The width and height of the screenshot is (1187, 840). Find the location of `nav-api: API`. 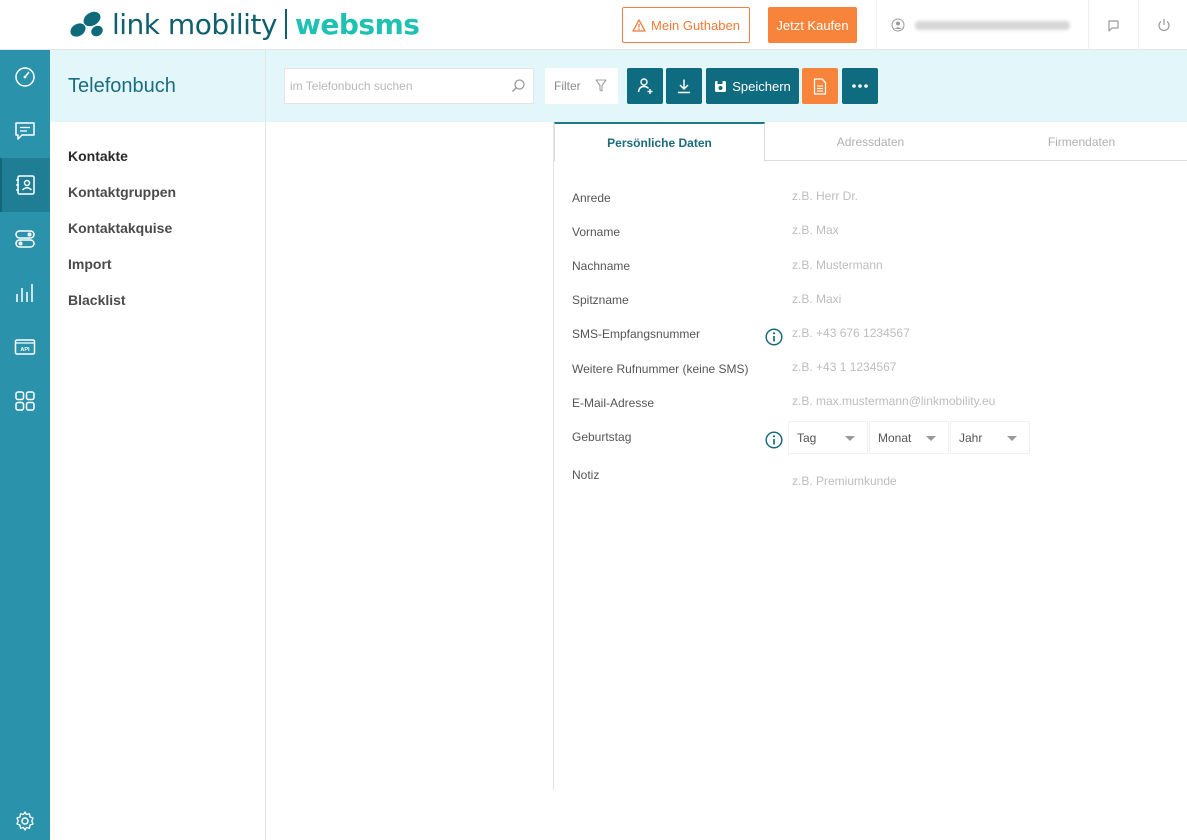

nav-api: API is located at coordinates (25, 347).